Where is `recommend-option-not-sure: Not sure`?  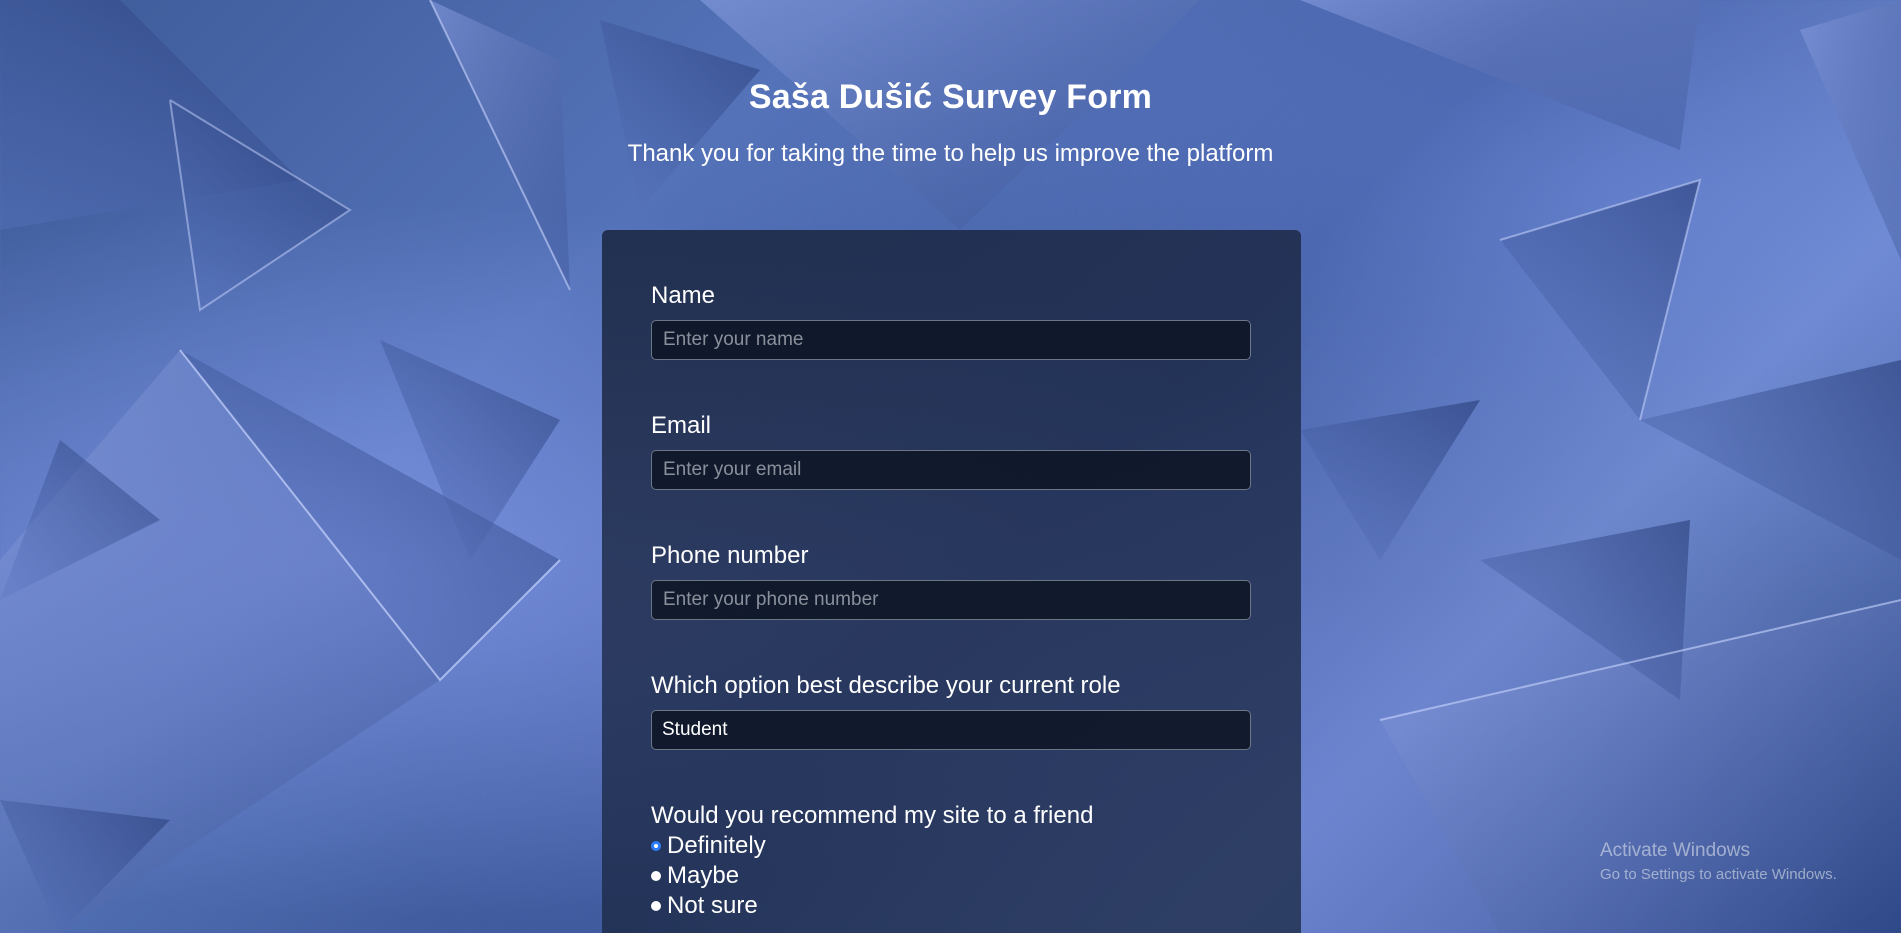
recommend-option-not-sure: Not sure is located at coordinates (704, 906).